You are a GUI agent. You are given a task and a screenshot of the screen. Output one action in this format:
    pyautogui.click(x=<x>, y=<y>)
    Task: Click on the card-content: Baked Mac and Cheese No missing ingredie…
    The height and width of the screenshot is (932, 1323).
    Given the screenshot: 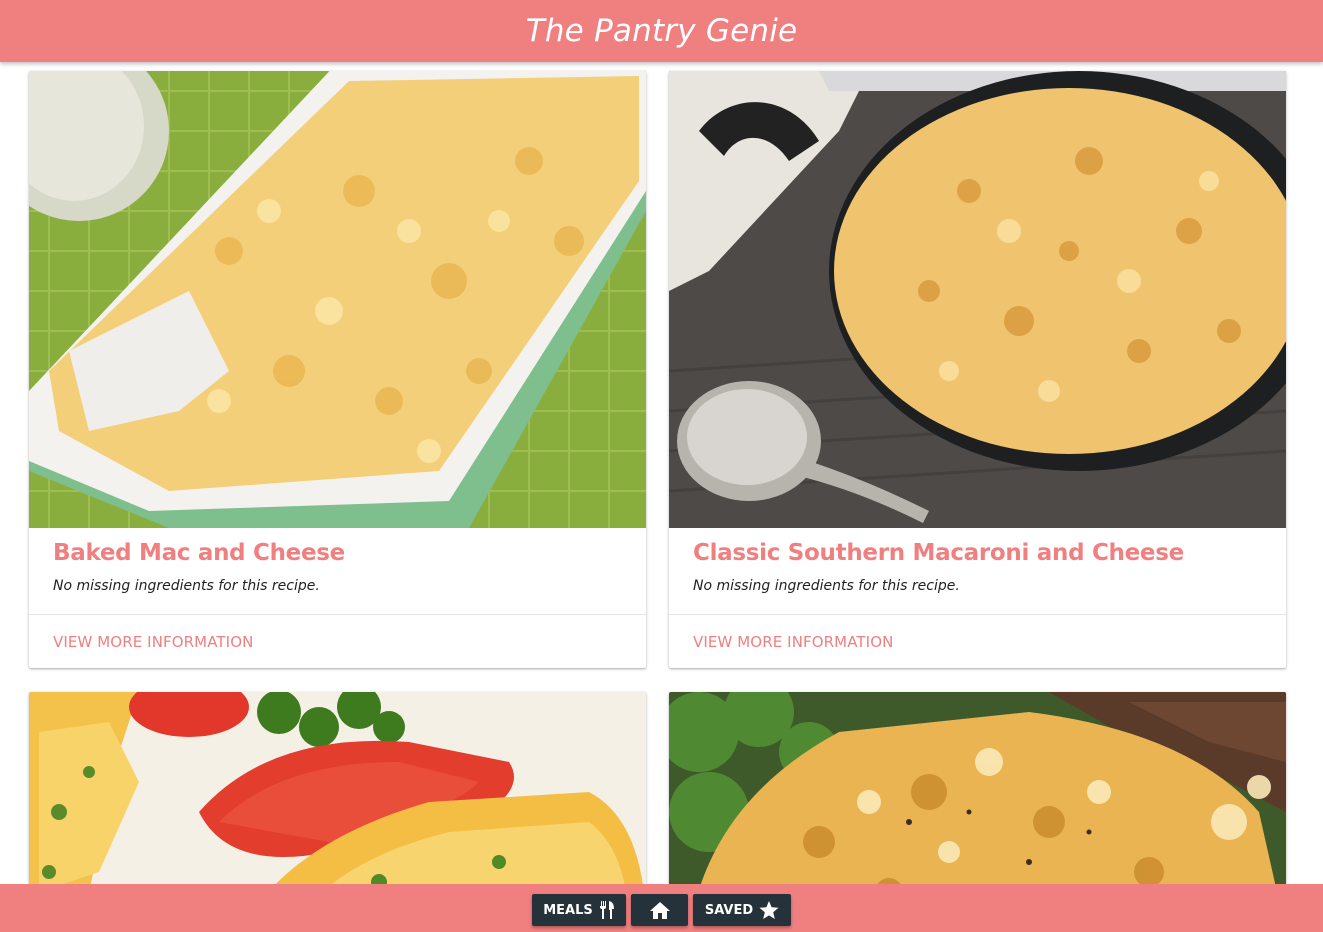 What is the action you would take?
    pyautogui.click(x=337, y=571)
    